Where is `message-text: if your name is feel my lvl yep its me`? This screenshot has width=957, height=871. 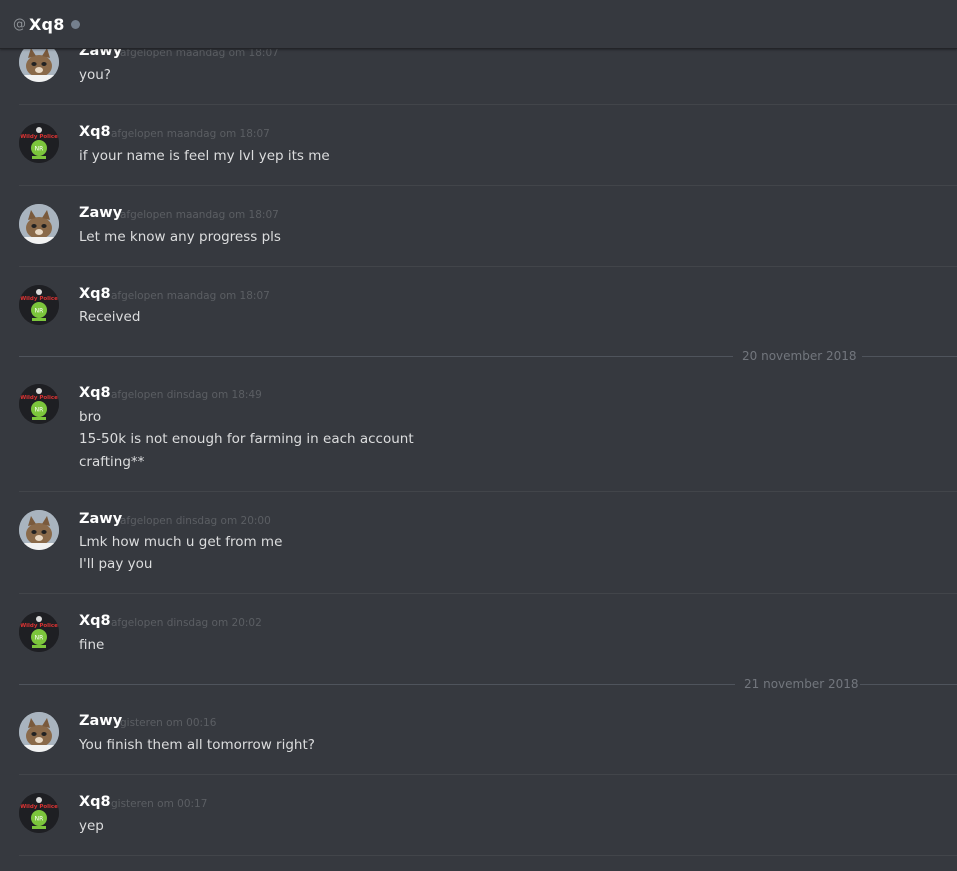 message-text: if your name is feel my lvl yep its me is located at coordinates (204, 156).